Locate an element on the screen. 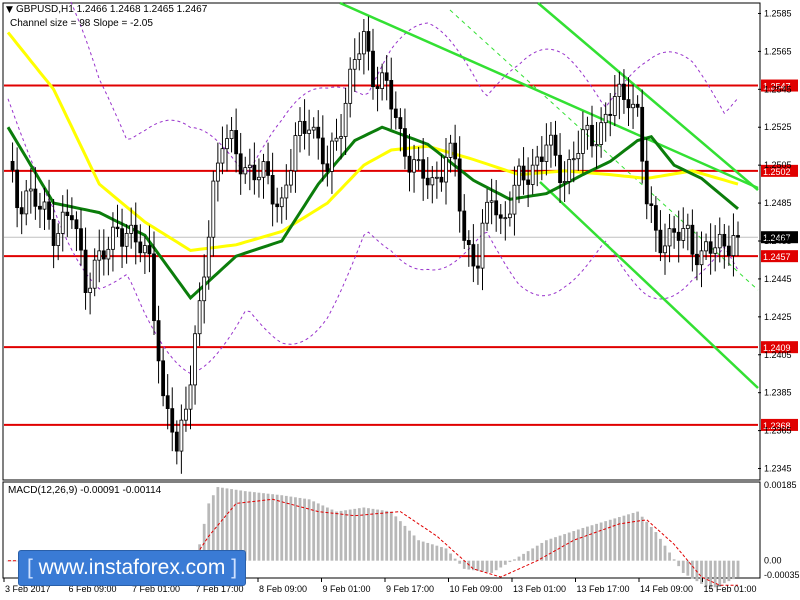 This screenshot has height=600, width=800. x-tick-label: 10 Feb 09:00 is located at coordinates (476, 589).